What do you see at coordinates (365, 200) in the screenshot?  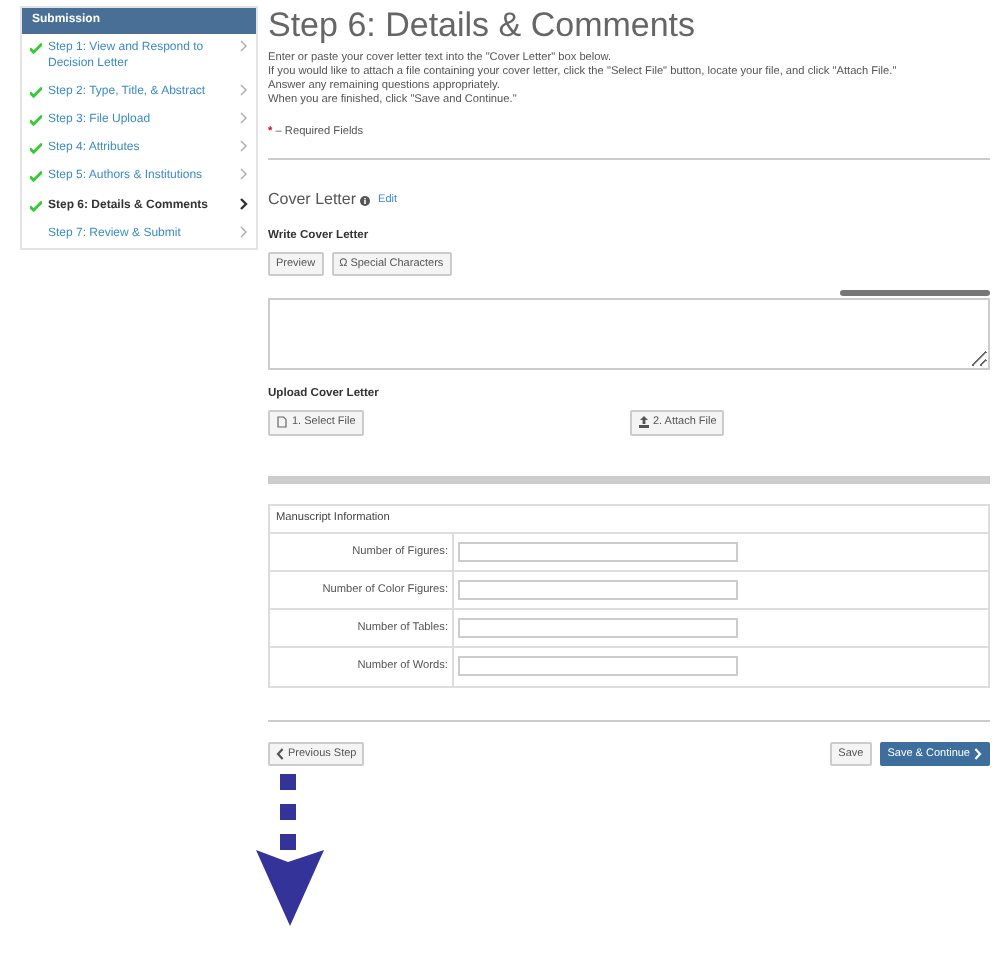 I see `info-icon` at bounding box center [365, 200].